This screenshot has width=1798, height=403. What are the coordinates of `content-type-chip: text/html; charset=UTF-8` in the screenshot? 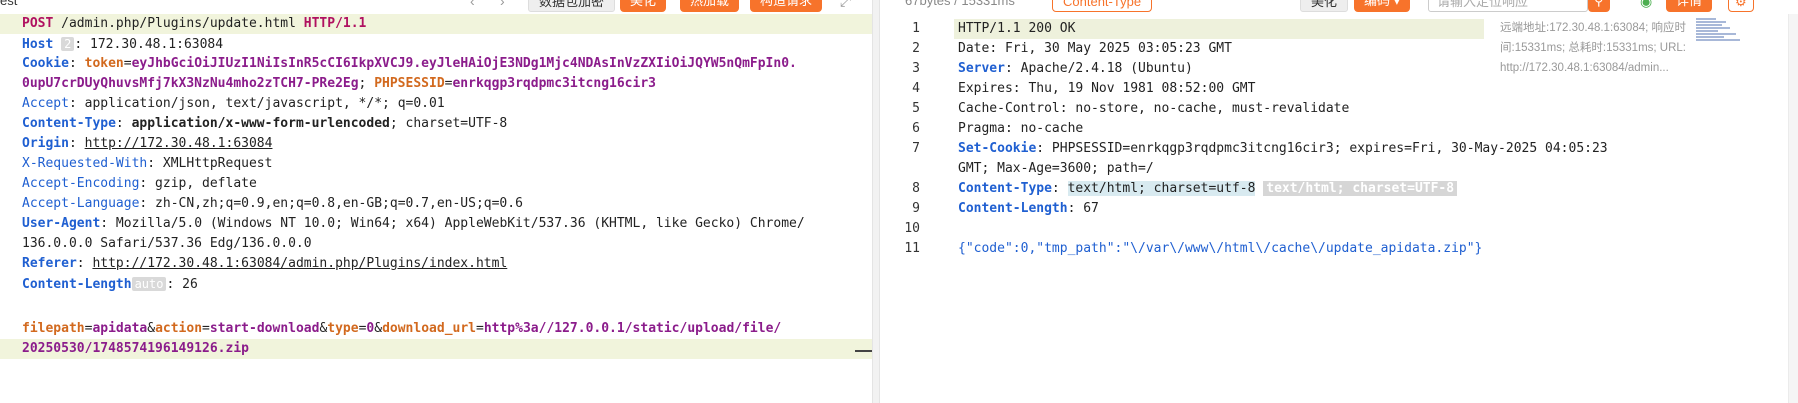 It's located at (1360, 188).